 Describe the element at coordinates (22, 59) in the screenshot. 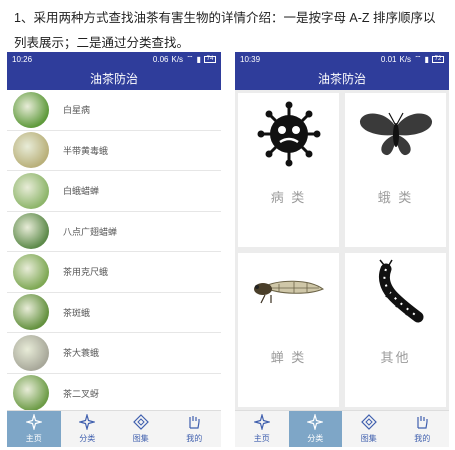

I see `status-time: 10:26` at that location.